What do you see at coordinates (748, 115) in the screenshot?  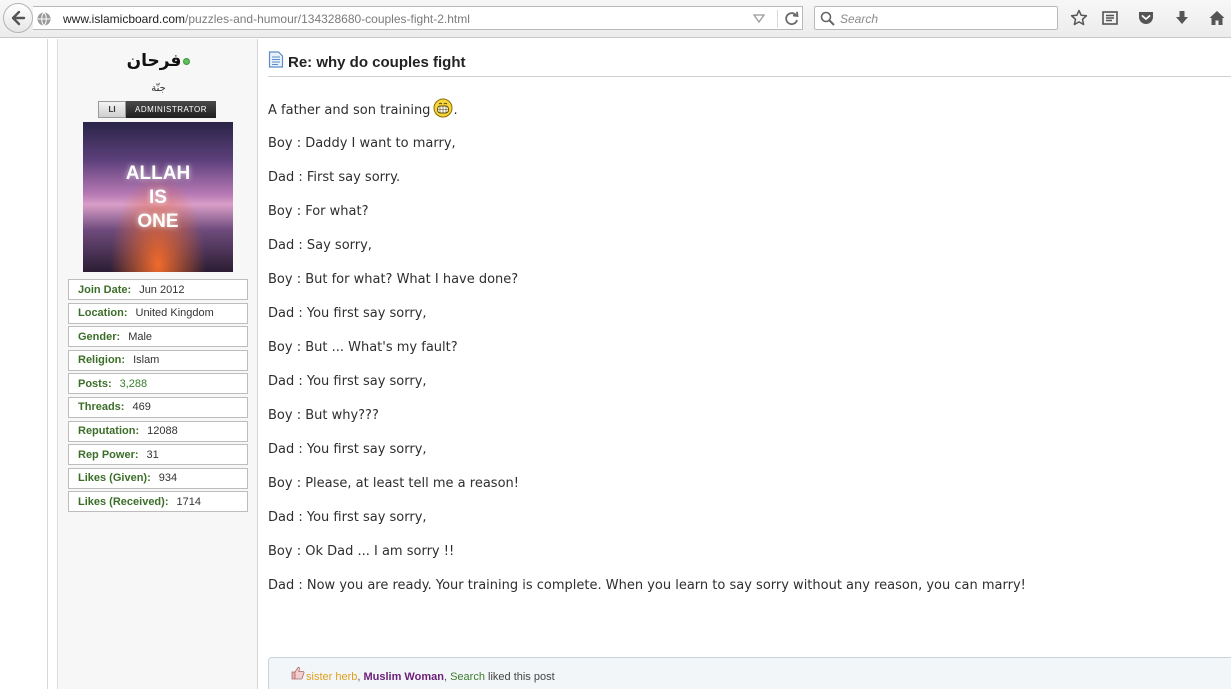 I see `post-intro-line: A father and son training .` at bounding box center [748, 115].